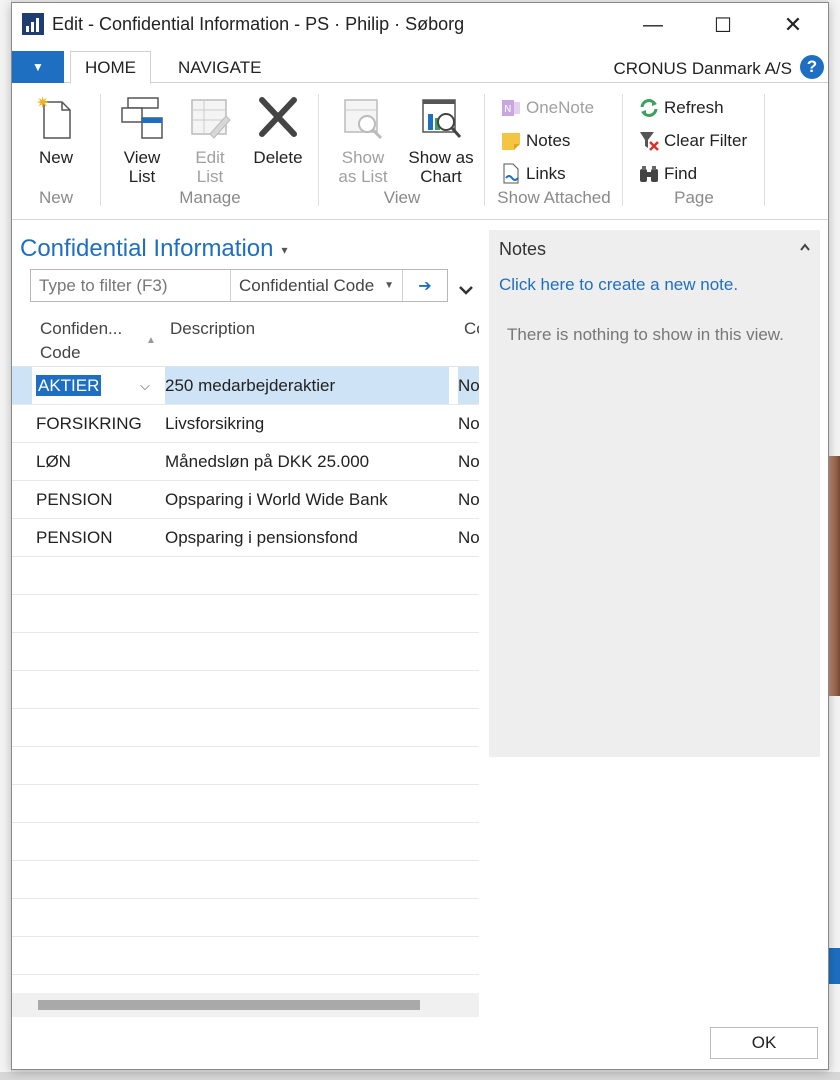  What do you see at coordinates (210, 197) in the screenshot?
I see `group-label-manage: Manage` at bounding box center [210, 197].